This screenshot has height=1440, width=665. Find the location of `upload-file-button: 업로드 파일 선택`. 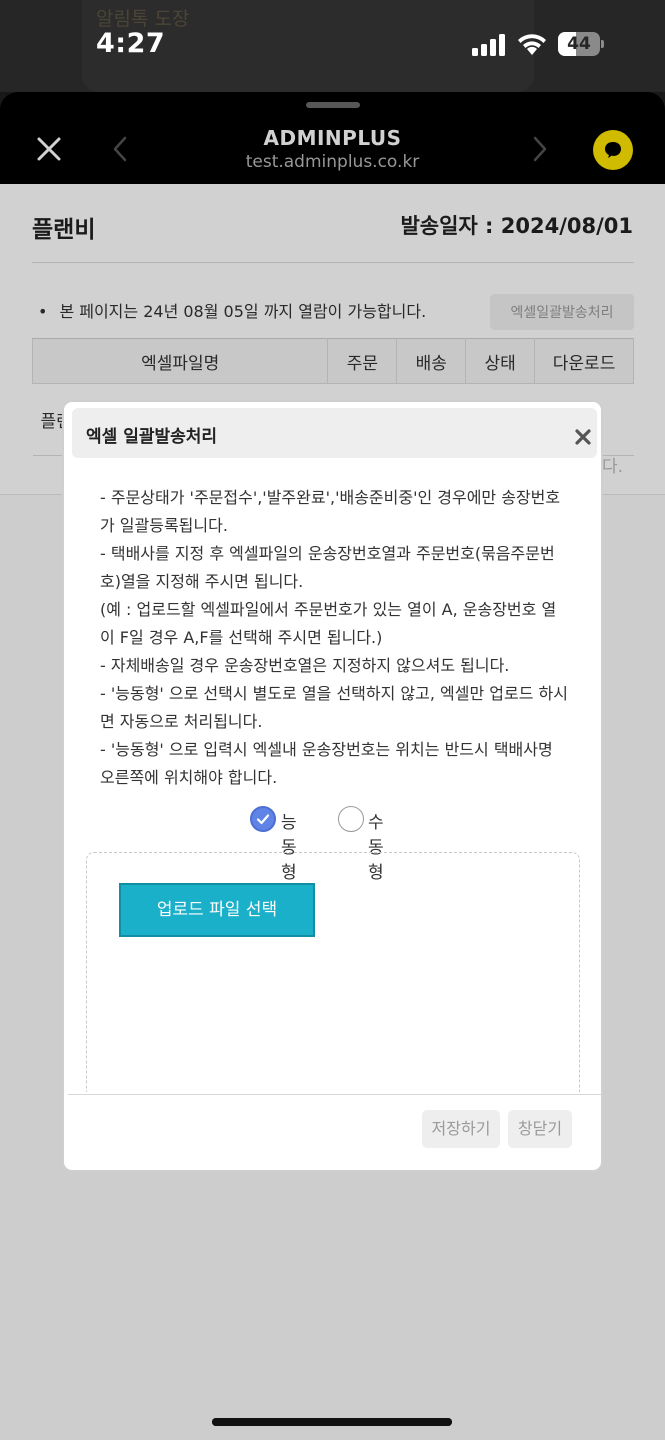

upload-file-button: 업로드 파일 선택 is located at coordinates (217, 910).